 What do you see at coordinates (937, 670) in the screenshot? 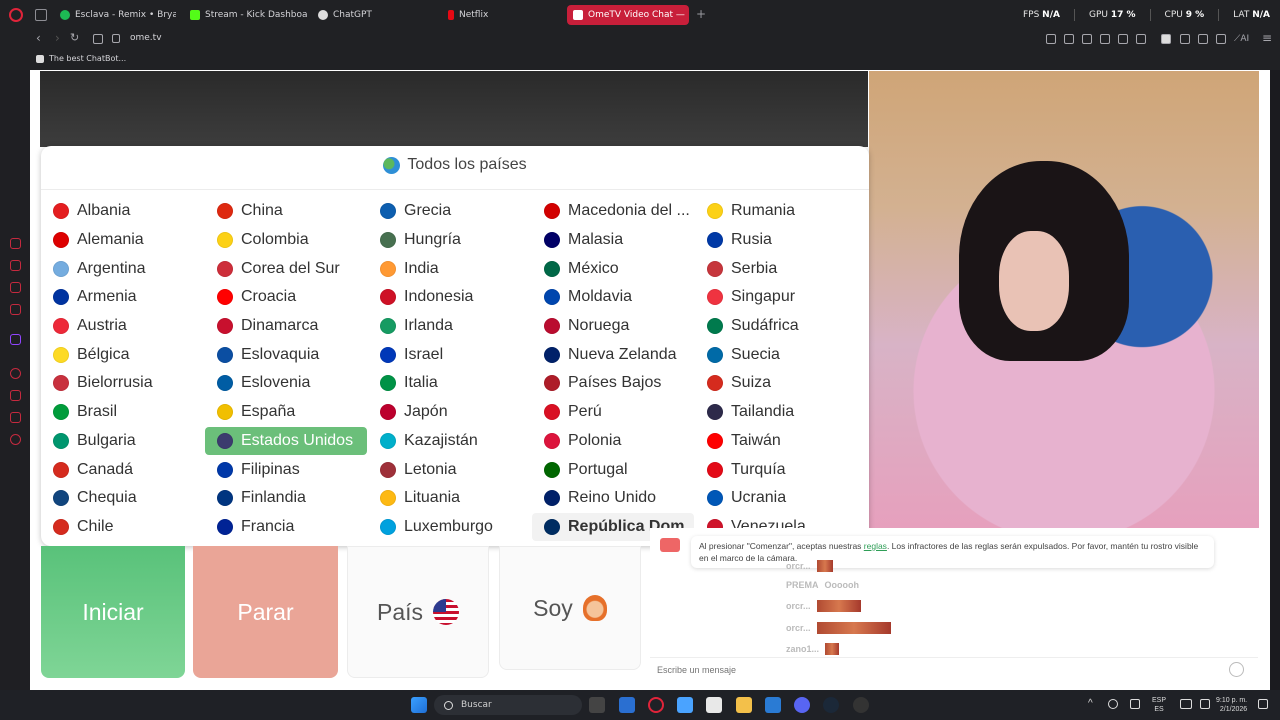
I see `message-input` at bounding box center [937, 670].